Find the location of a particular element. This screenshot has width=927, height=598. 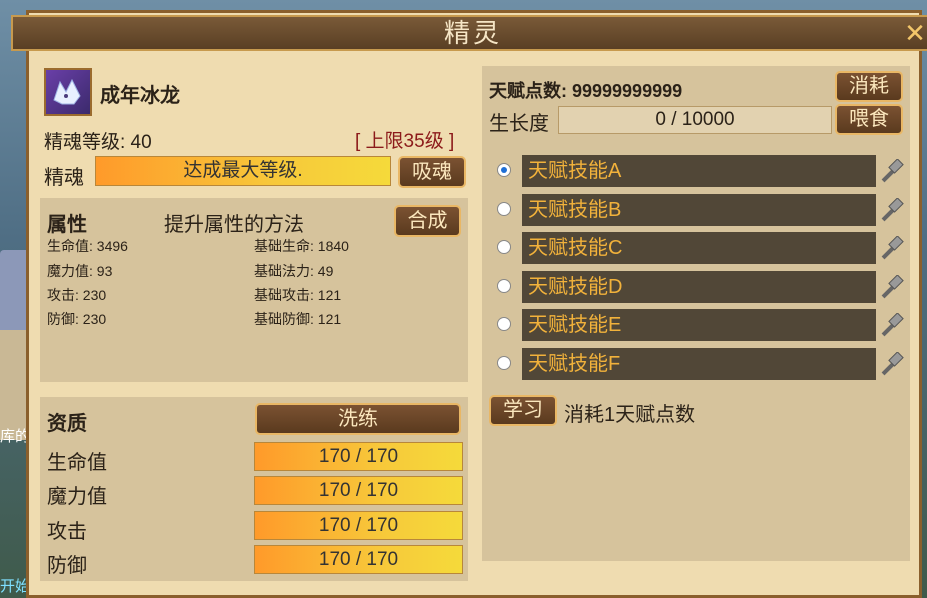

talent-skill-row: 天赋技能E is located at coordinates (707, 325).